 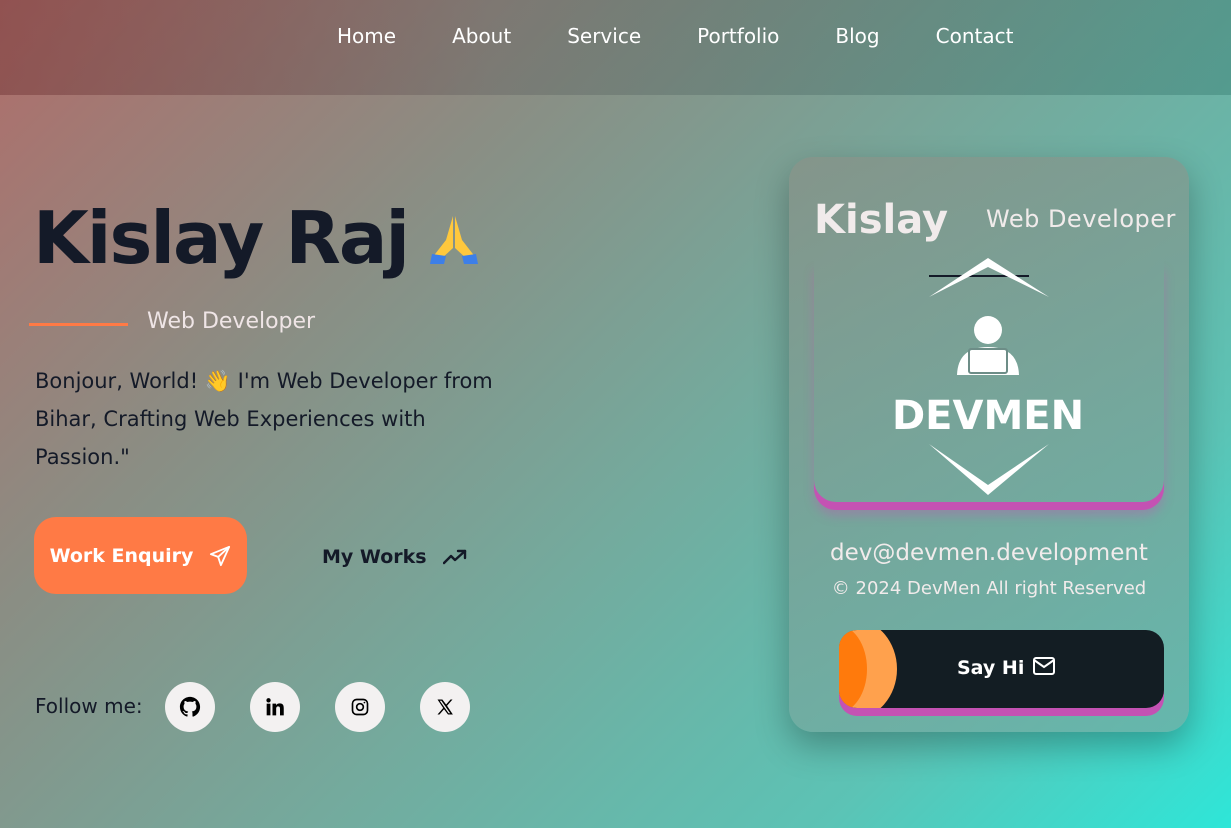 I want to click on nav-about: About, so click(x=481, y=36).